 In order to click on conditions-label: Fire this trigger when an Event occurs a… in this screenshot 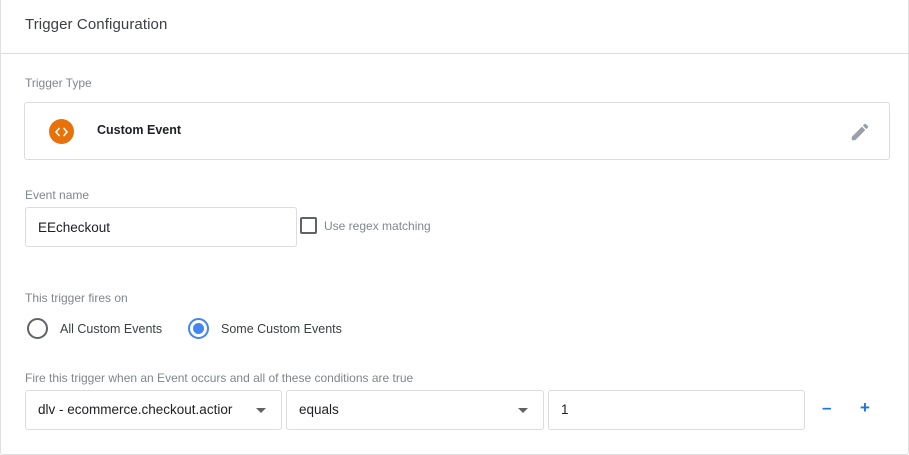, I will do `click(219, 378)`.